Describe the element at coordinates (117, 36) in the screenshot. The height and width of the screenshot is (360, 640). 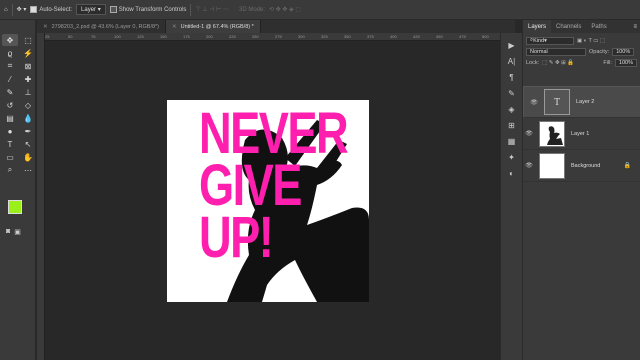
I see `ruler-tick-label: 100` at that location.